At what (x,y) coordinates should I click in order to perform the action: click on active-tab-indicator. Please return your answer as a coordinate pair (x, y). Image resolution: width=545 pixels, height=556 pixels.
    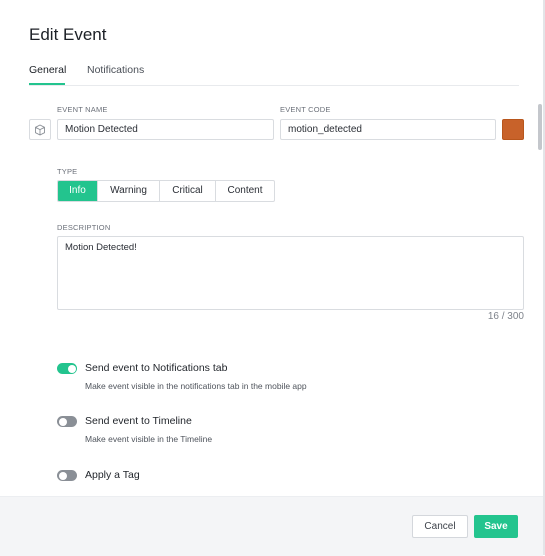
    Looking at the image, I should click on (47, 84).